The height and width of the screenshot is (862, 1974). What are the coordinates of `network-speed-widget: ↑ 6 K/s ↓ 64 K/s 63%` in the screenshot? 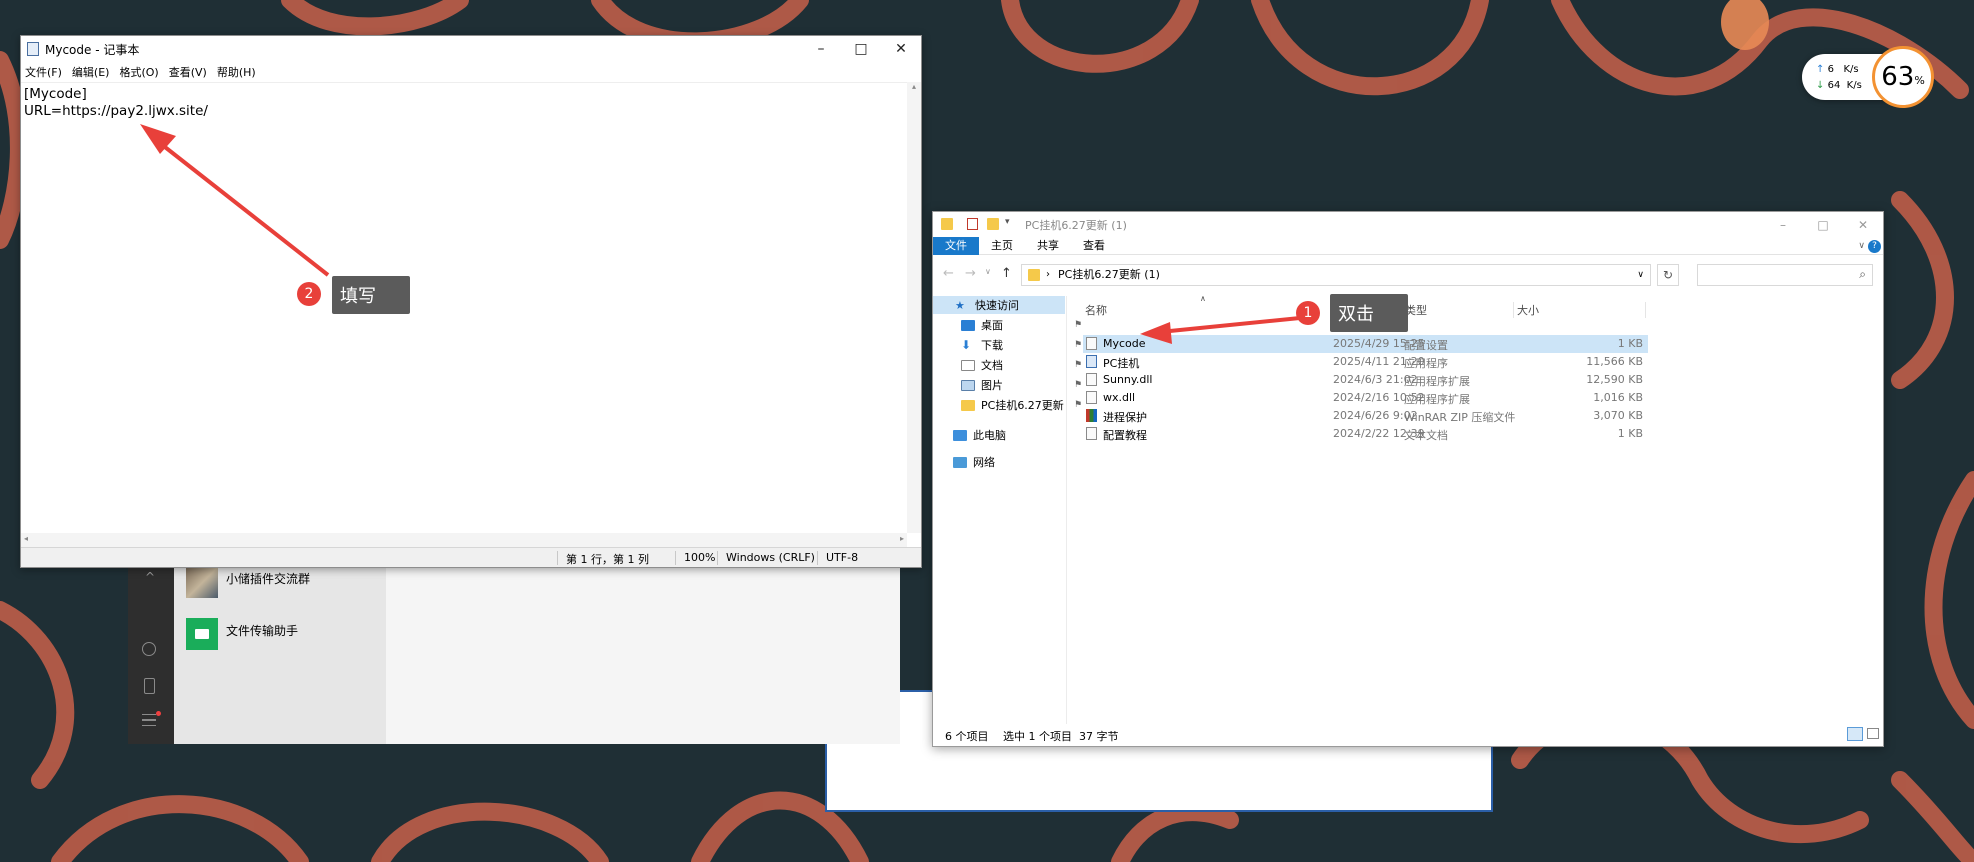 It's located at (1868, 77).